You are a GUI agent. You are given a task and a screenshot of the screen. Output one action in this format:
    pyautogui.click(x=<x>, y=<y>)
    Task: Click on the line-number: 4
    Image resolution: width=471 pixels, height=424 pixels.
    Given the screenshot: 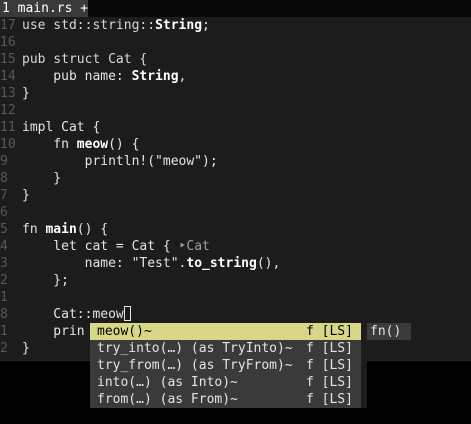 What is the action you would take?
    pyautogui.click(x=4, y=246)
    